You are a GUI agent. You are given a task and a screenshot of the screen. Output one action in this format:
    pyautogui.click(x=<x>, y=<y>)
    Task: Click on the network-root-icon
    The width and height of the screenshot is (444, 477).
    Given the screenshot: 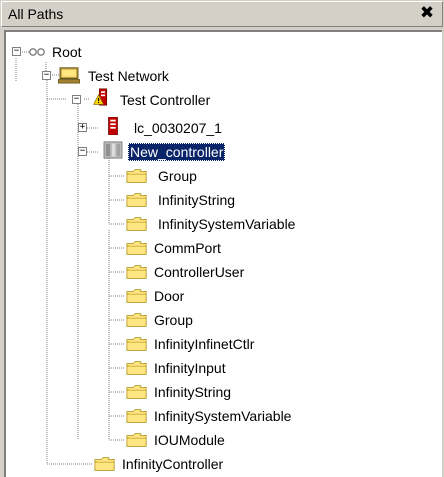 What is the action you would take?
    pyautogui.click(x=37, y=52)
    